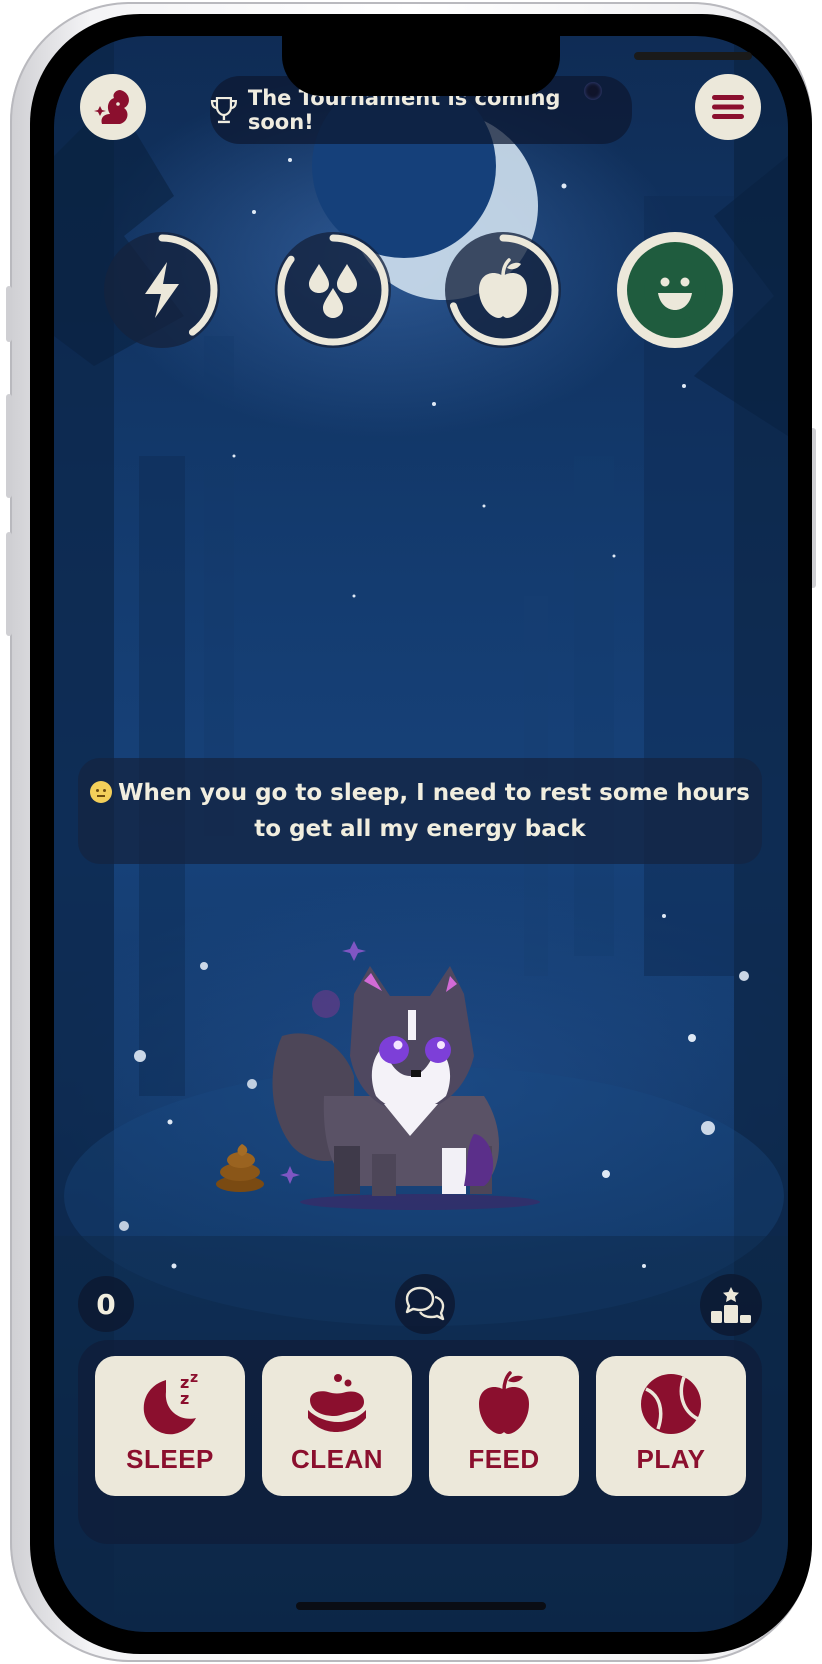  What do you see at coordinates (693, 56) in the screenshot?
I see `earpiece-speaker` at bounding box center [693, 56].